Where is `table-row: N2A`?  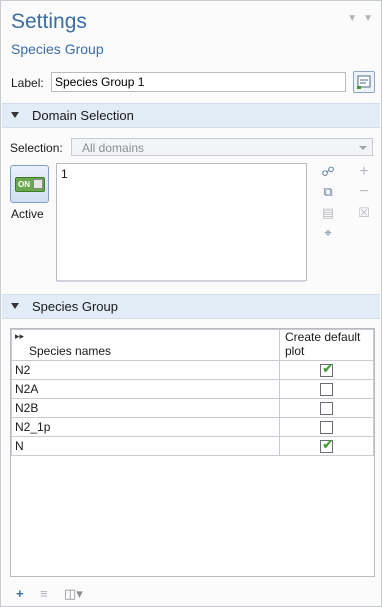 table-row: N2A is located at coordinates (192, 389).